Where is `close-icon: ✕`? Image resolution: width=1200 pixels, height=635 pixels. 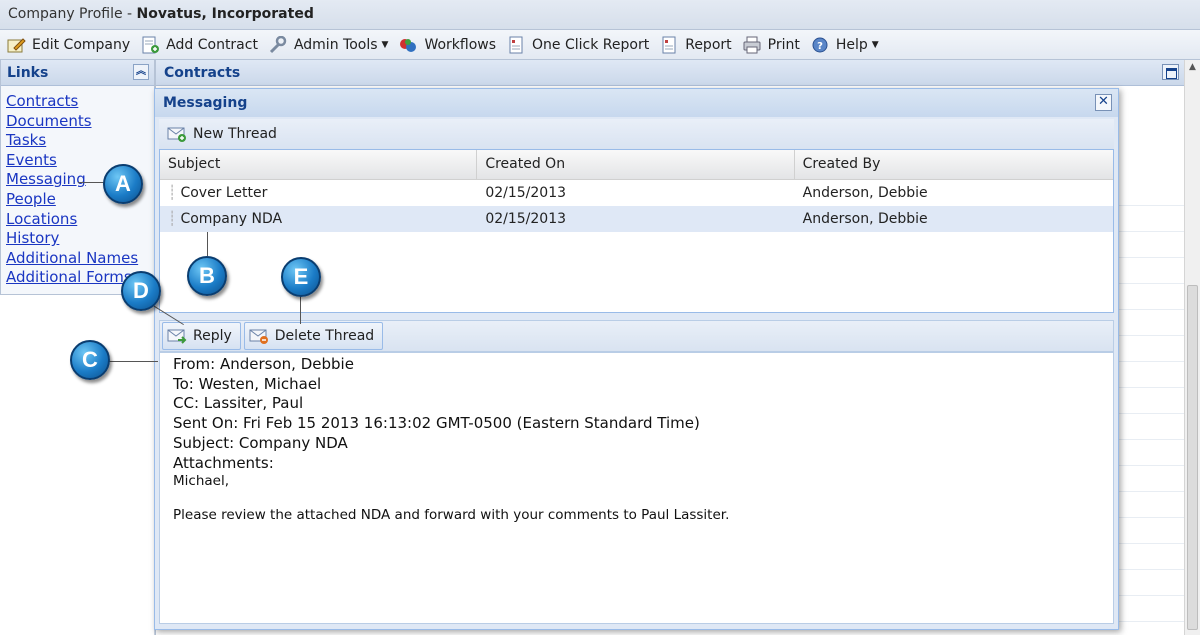 close-icon: ✕ is located at coordinates (1103, 102).